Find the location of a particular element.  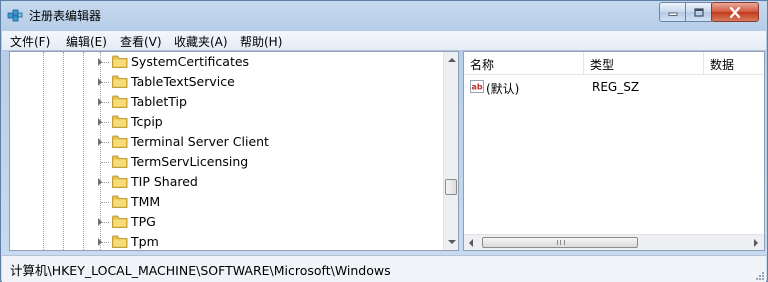

scroll-down-icon is located at coordinates (452, 242).